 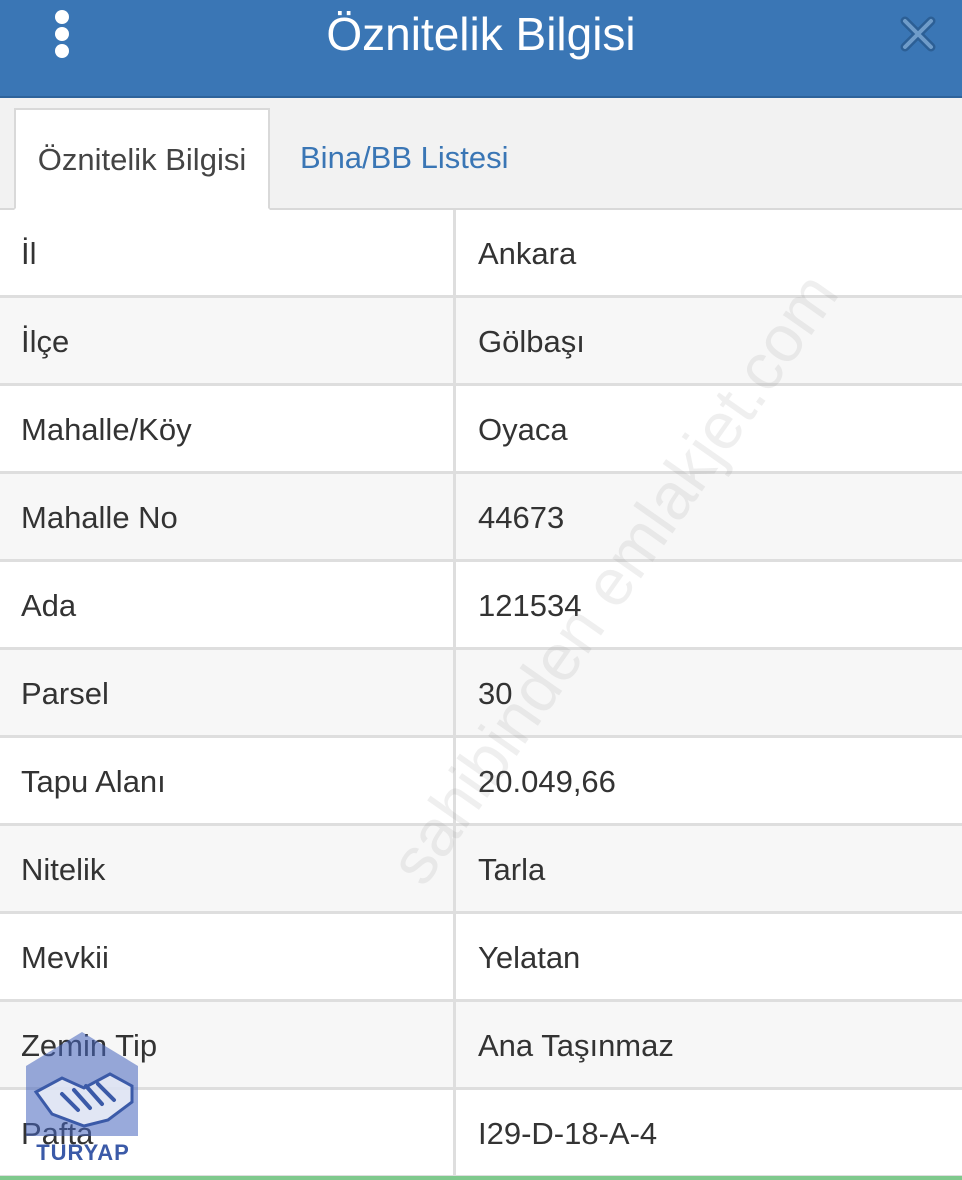 What do you see at coordinates (404, 159) in the screenshot?
I see `tab-bina-bb-listesi: Bina/BB Listesi` at bounding box center [404, 159].